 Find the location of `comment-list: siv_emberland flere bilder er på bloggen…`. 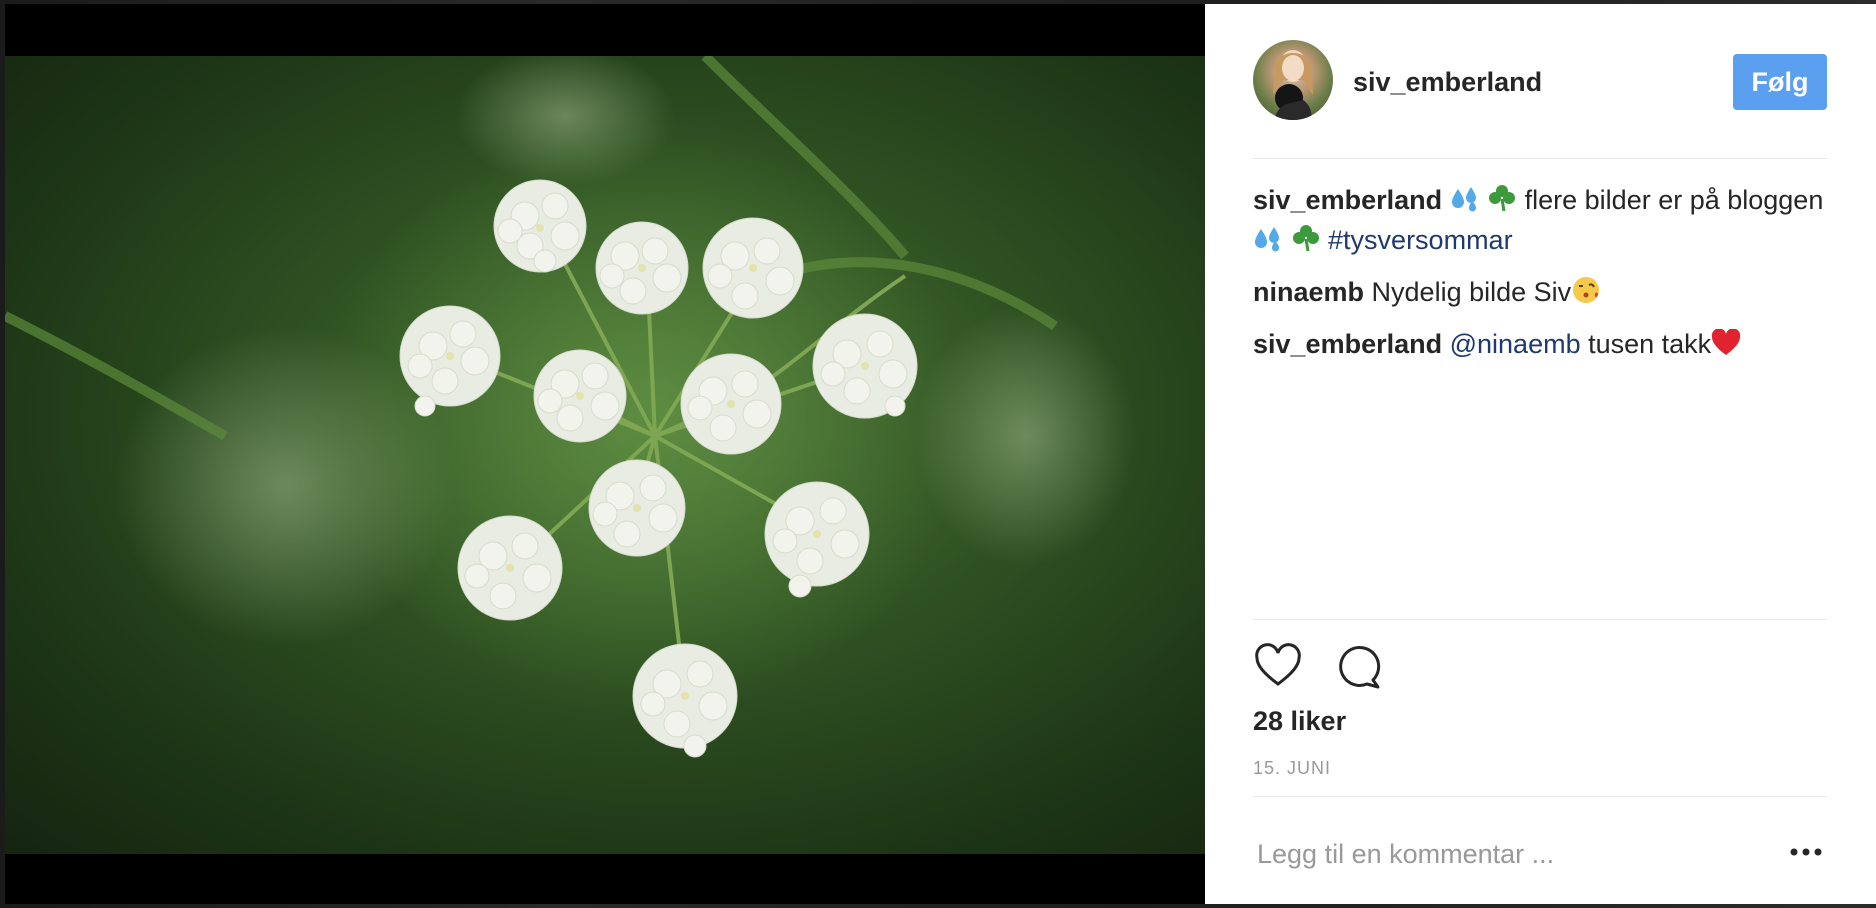

comment-list: siv_emberland flere bilder er på bloggen… is located at coordinates (1540, 280).